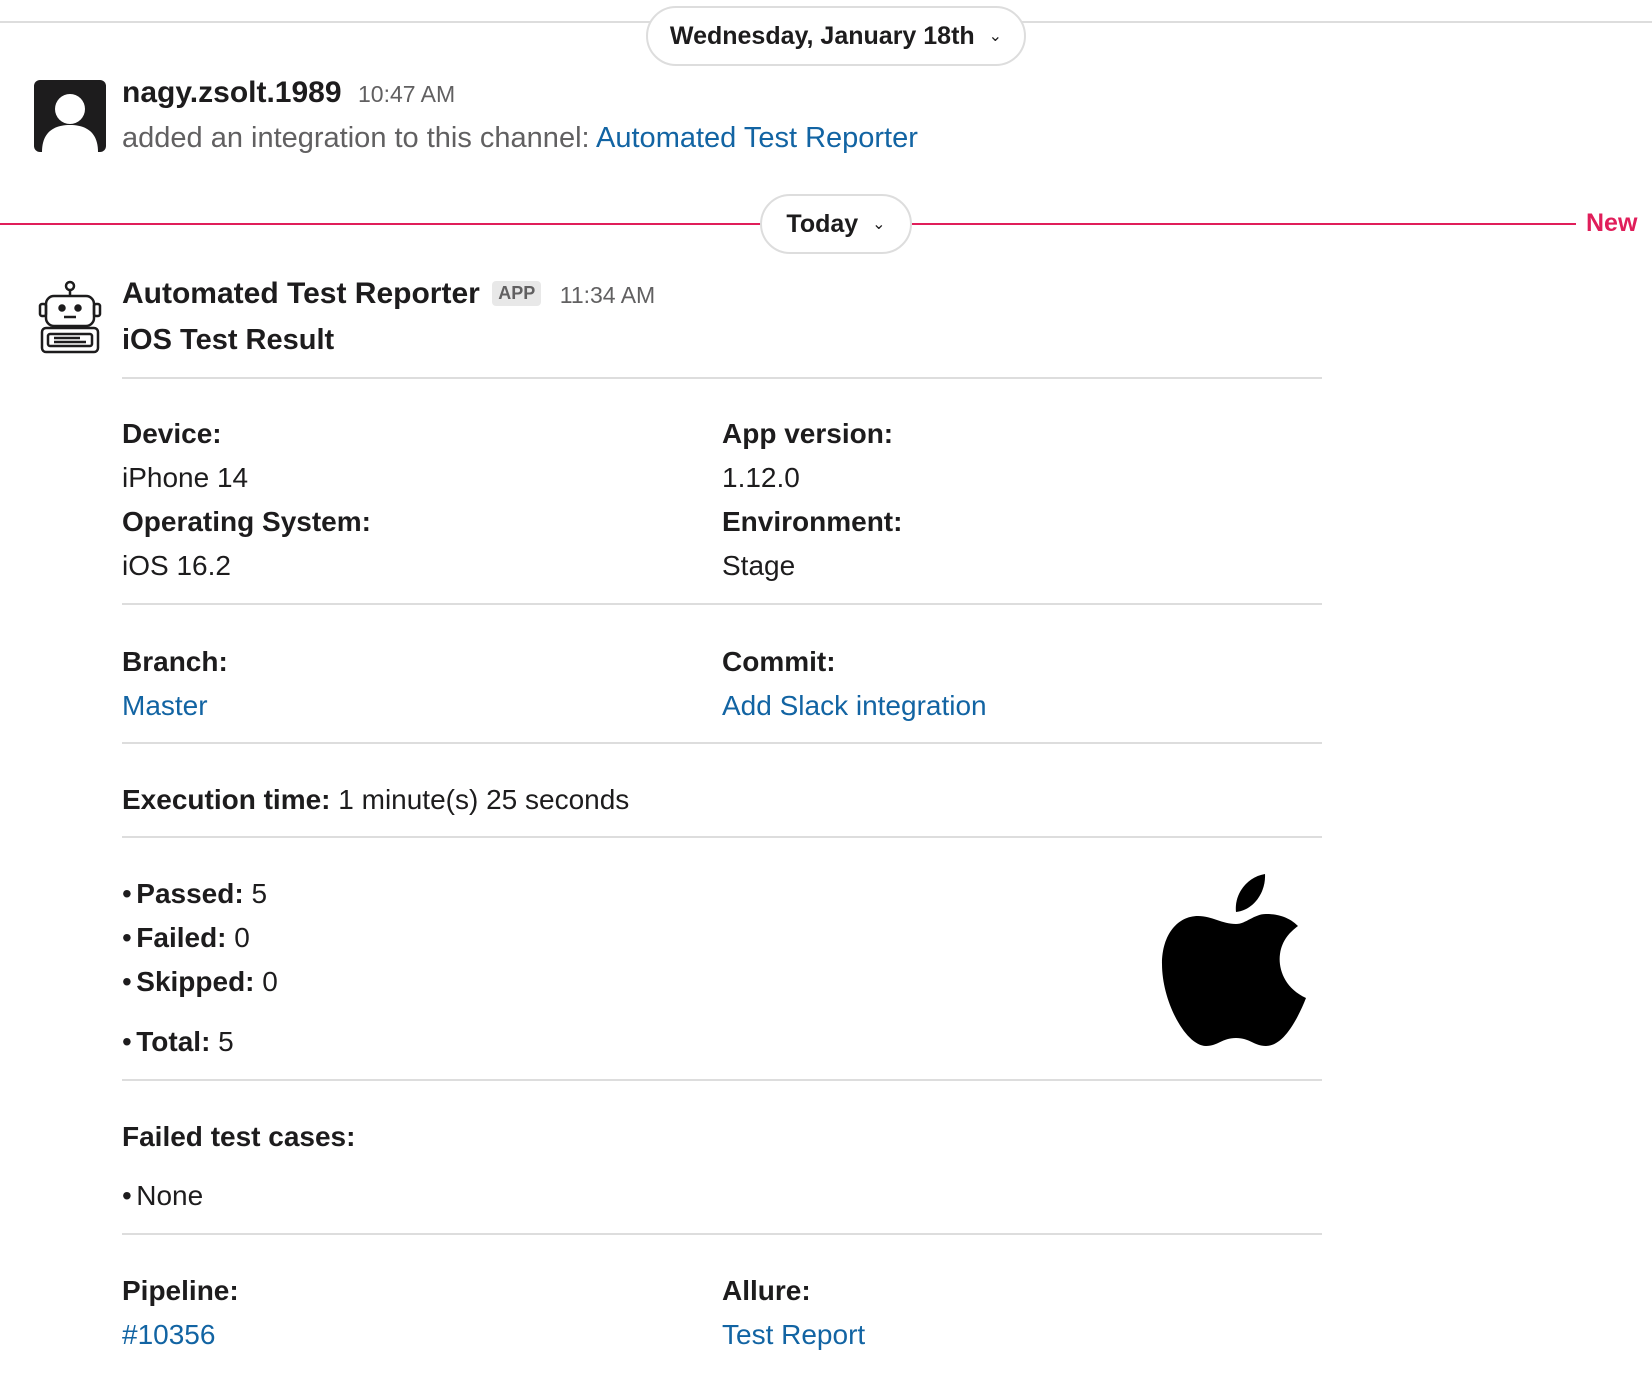 The width and height of the screenshot is (1652, 1384). What do you see at coordinates (266, 981) in the screenshot?
I see `skipped-value: 0` at bounding box center [266, 981].